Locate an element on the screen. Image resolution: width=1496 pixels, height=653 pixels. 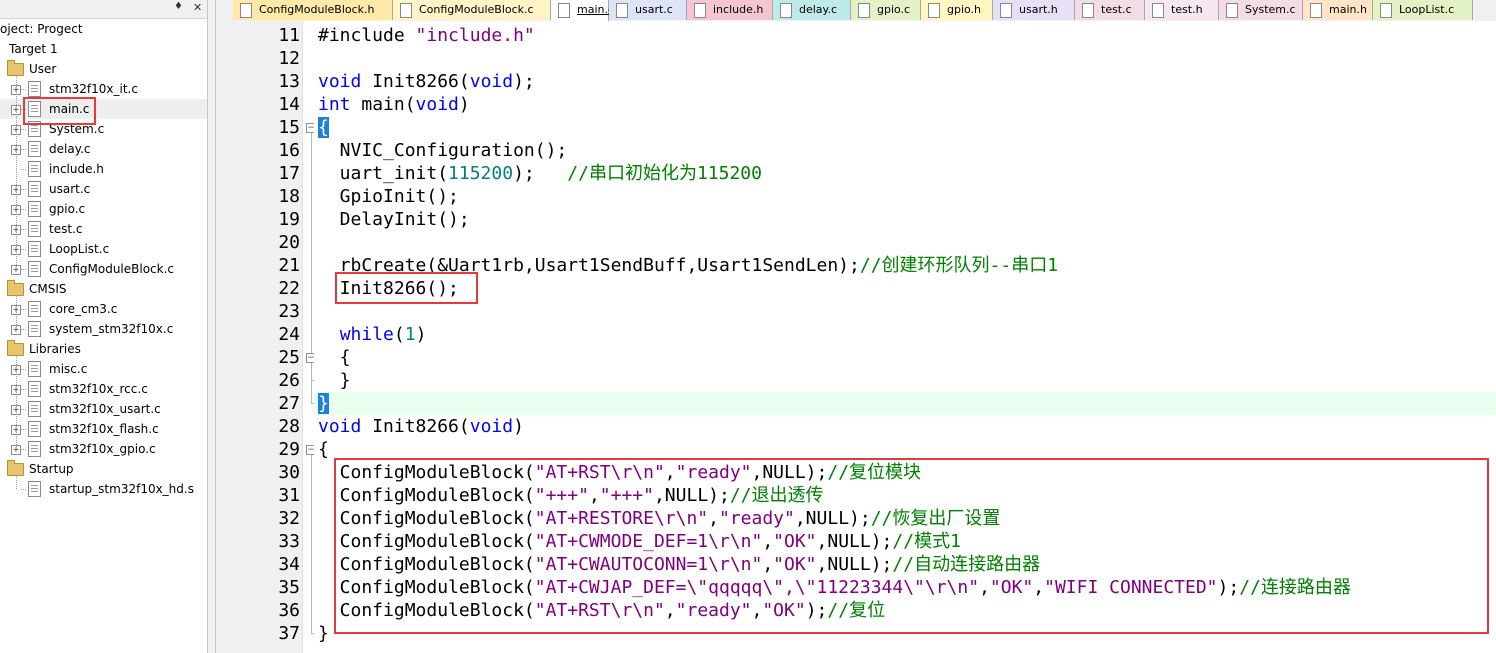
code-line: while(1) is located at coordinates (372, 334).